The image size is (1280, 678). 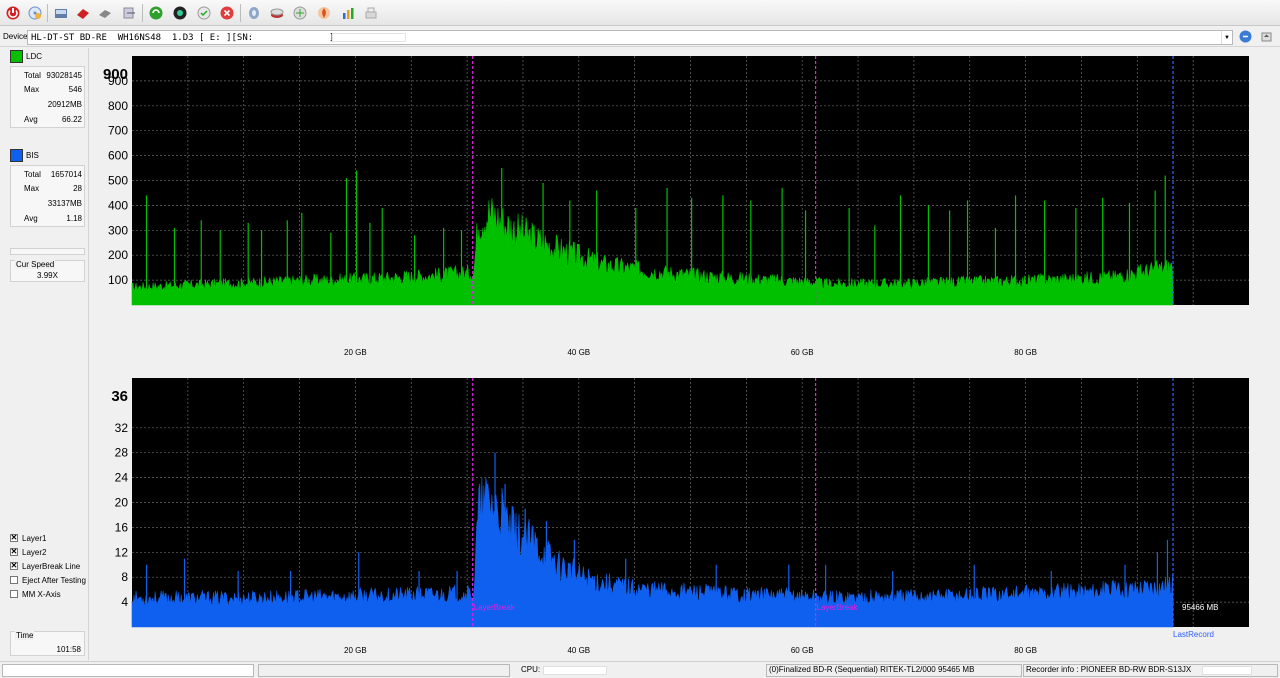 I want to click on ldc-swatch, so click(x=16, y=56).